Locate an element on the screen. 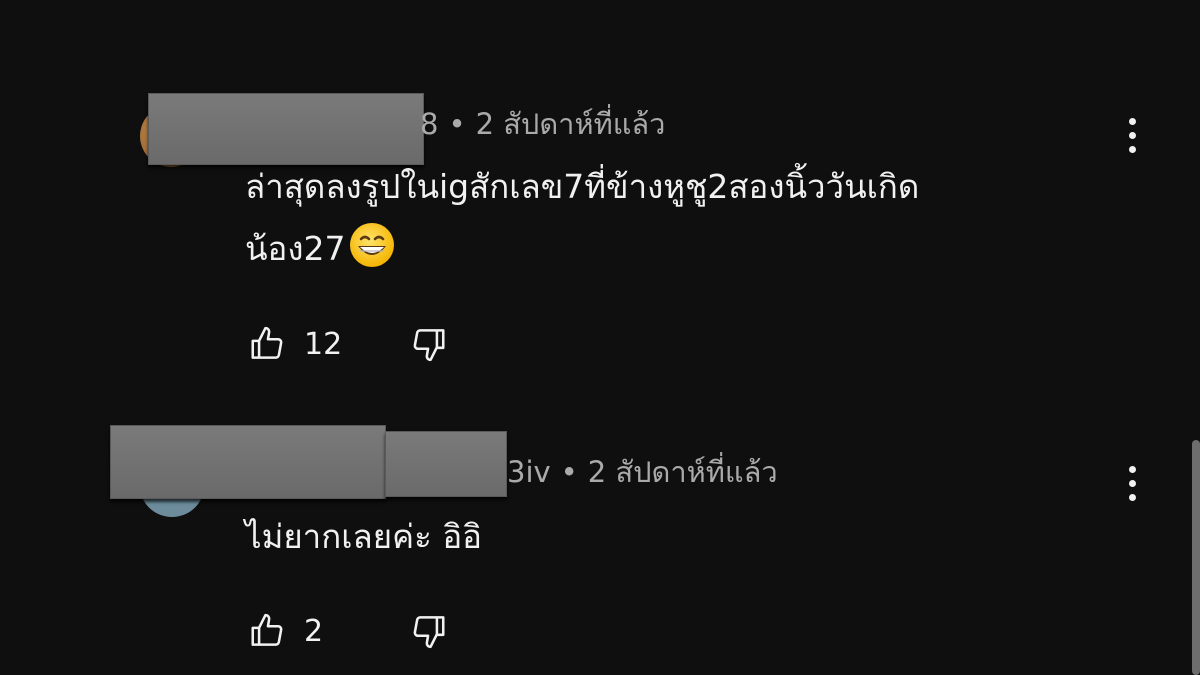 Image resolution: width=1200 pixels, height=675 pixels. comment-text-line-content: น้อง27 is located at coordinates (295, 248).